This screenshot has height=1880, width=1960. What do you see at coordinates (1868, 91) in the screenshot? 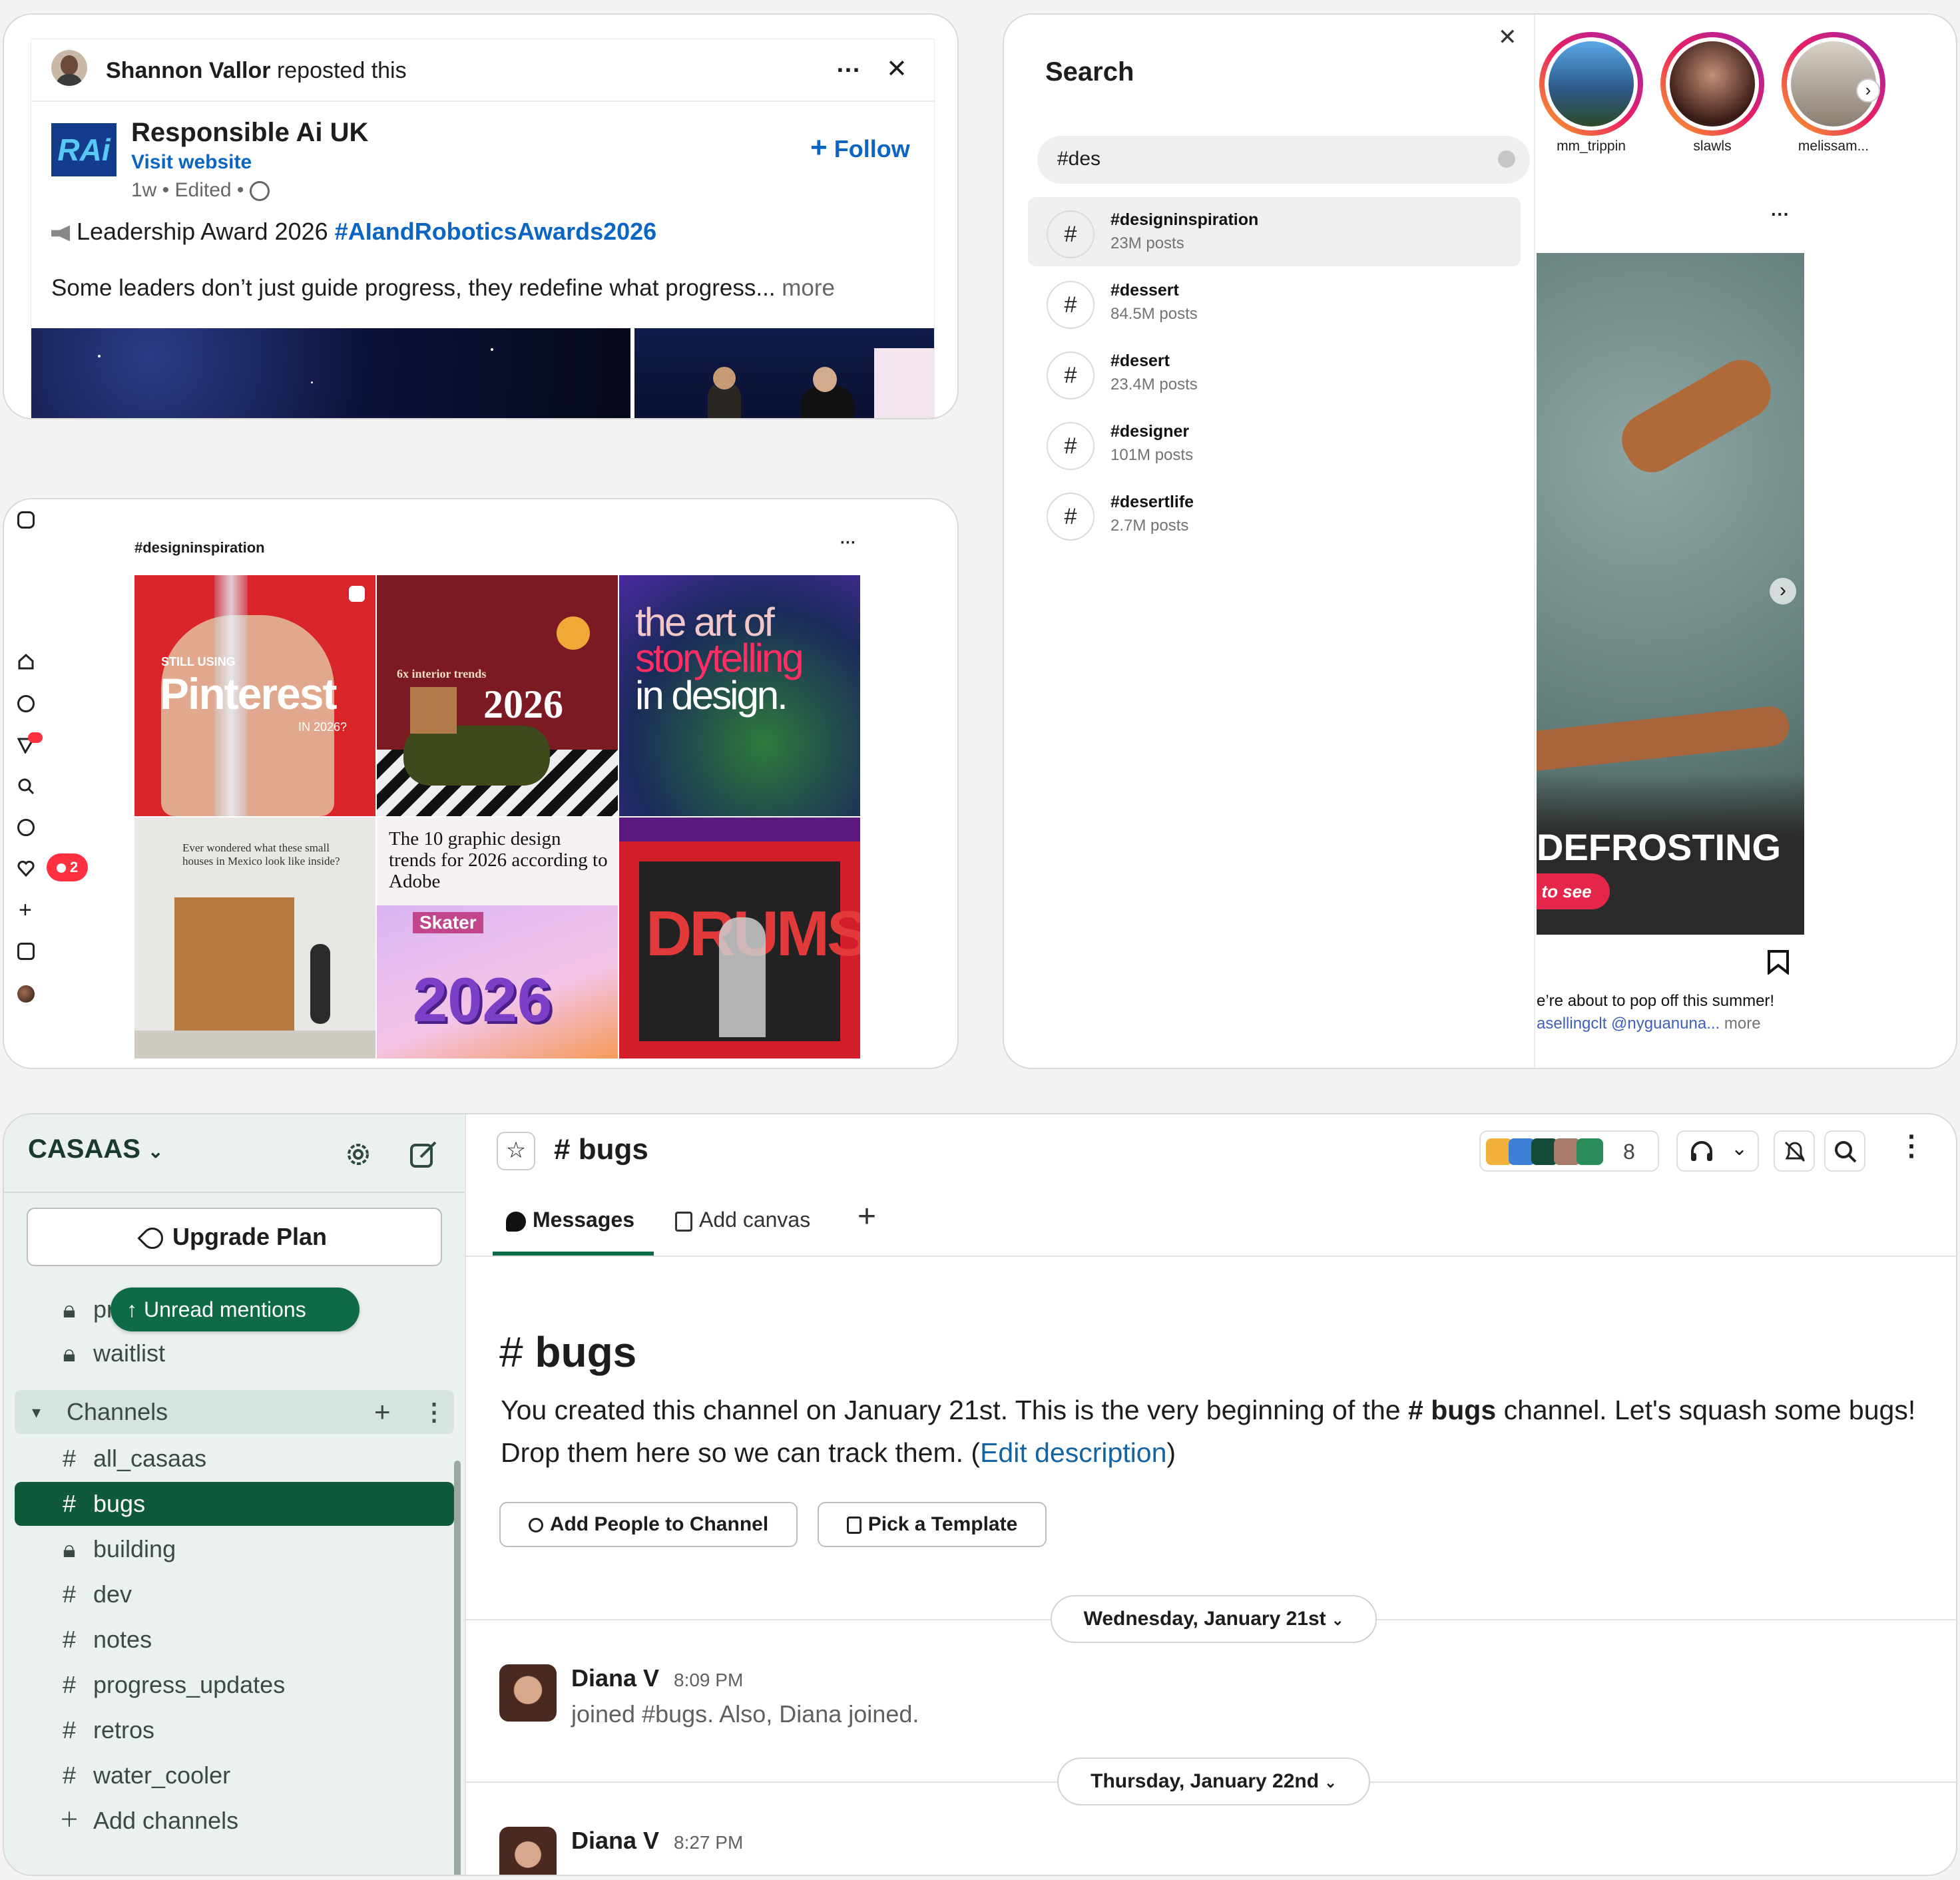
I see `next-stories-icon: ›` at bounding box center [1868, 91].